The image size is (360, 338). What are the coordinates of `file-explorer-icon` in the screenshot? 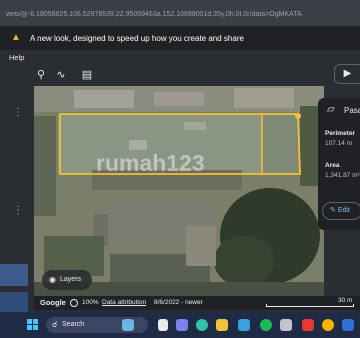 It's located at (222, 325).